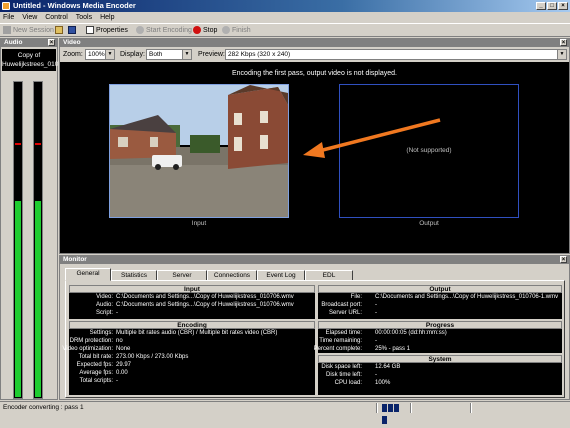 The width and height of the screenshot is (570, 428). What do you see at coordinates (107, 31) in the screenshot?
I see `properties-button: Properties` at bounding box center [107, 31].